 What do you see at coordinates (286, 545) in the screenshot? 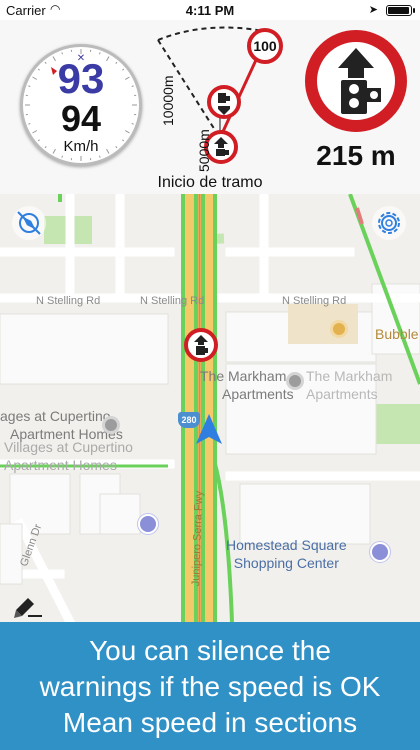
I see `poi-line: Homestead Square` at bounding box center [286, 545].